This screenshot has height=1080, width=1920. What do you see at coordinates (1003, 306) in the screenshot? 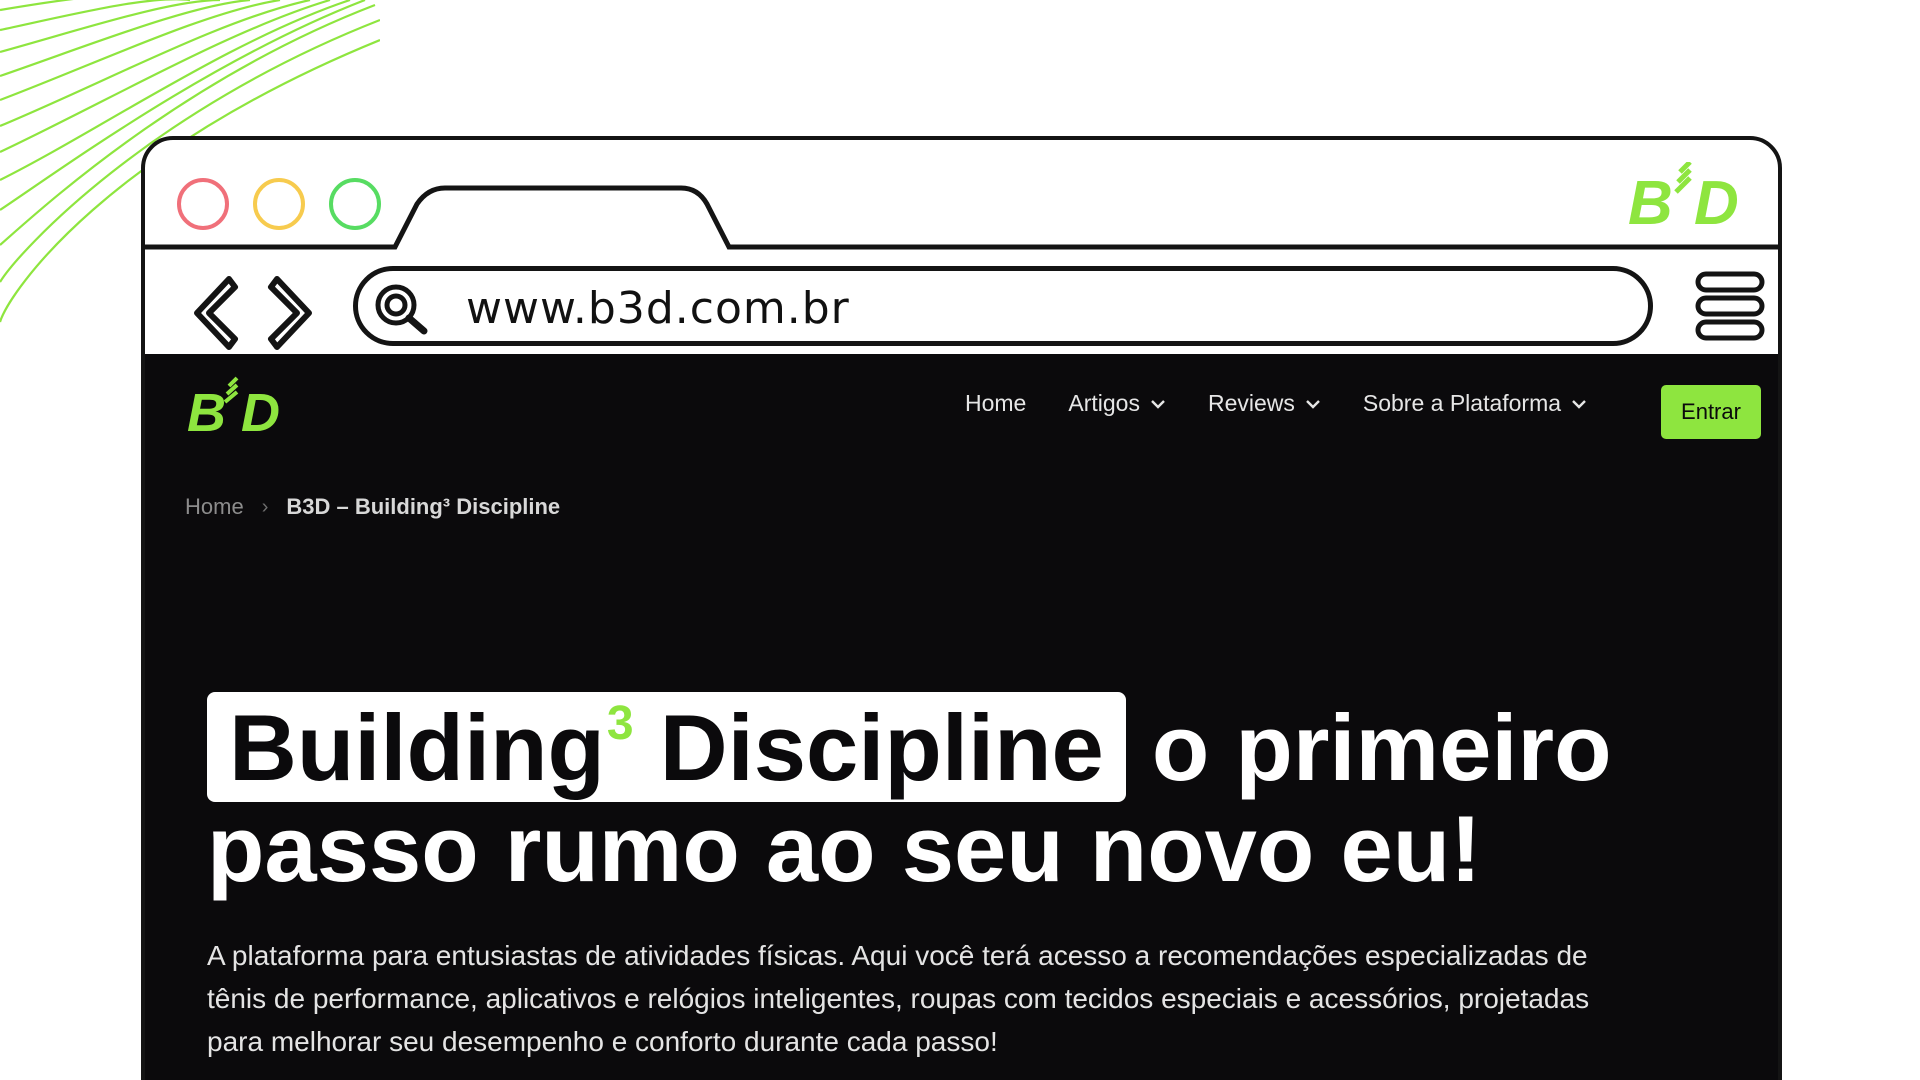
I see `address-bar: www.b3d.com.br` at bounding box center [1003, 306].